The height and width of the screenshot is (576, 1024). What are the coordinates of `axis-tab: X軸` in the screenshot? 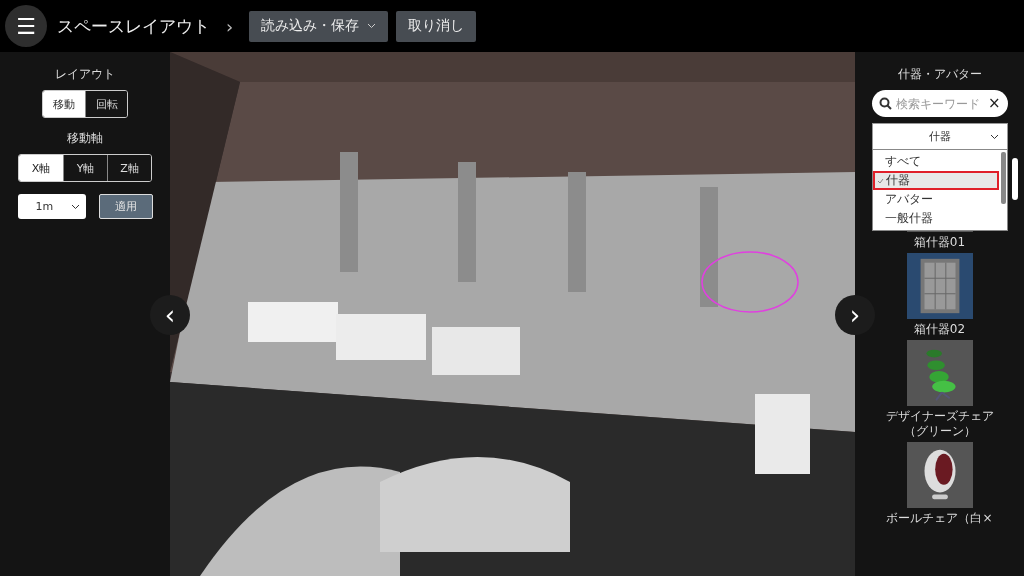 It's located at (41, 168).